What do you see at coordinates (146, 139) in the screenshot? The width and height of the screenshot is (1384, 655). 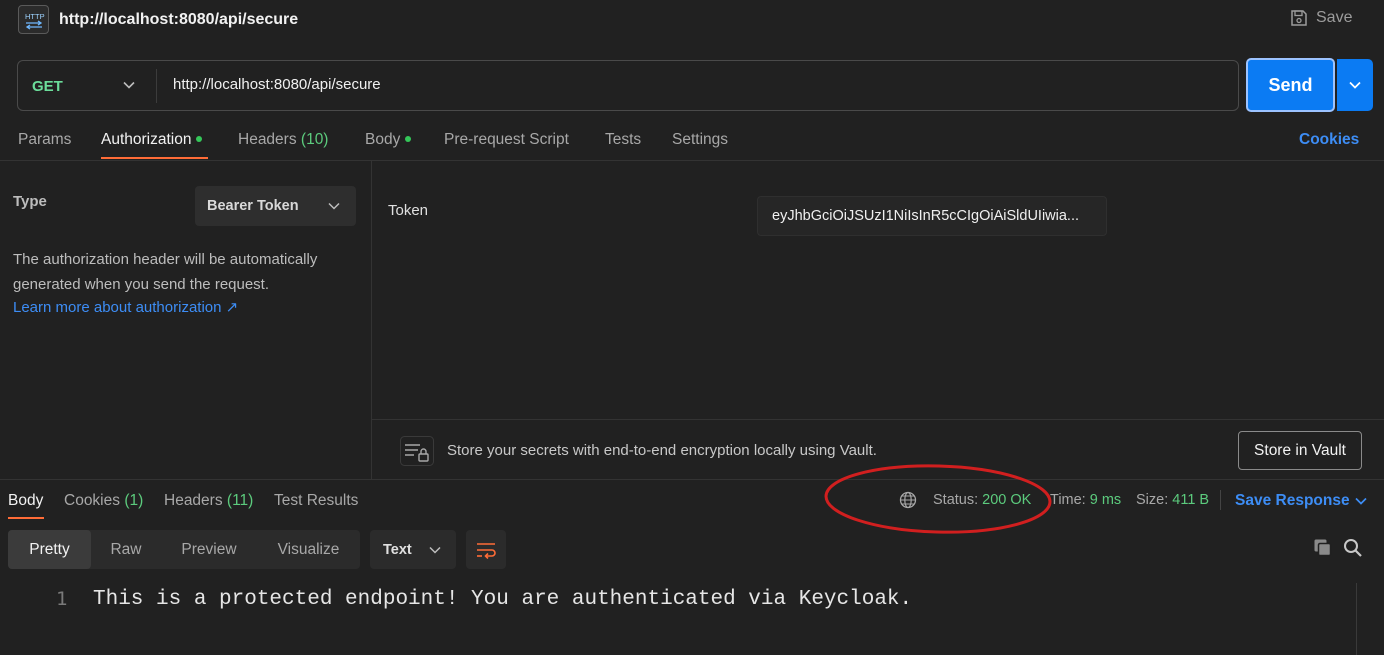 I see `tab-label: Authorization` at bounding box center [146, 139].